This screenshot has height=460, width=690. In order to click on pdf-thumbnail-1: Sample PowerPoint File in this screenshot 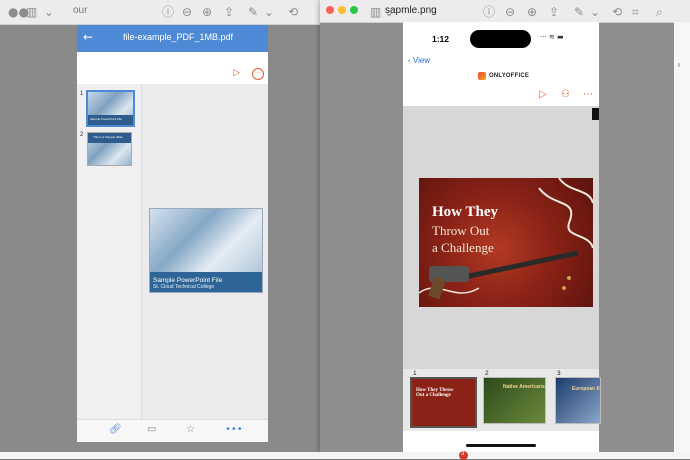, I will do `click(110, 108)`.